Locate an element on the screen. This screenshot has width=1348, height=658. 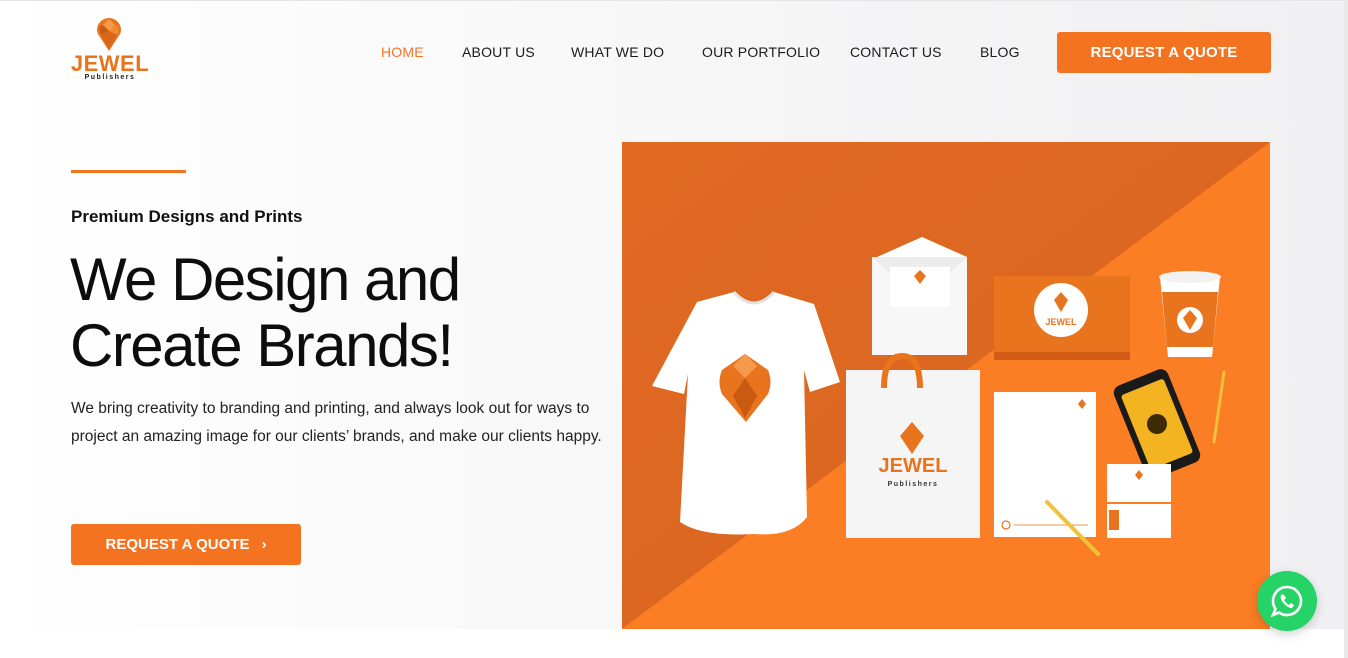
nav-home: HOME is located at coordinates (402, 52).